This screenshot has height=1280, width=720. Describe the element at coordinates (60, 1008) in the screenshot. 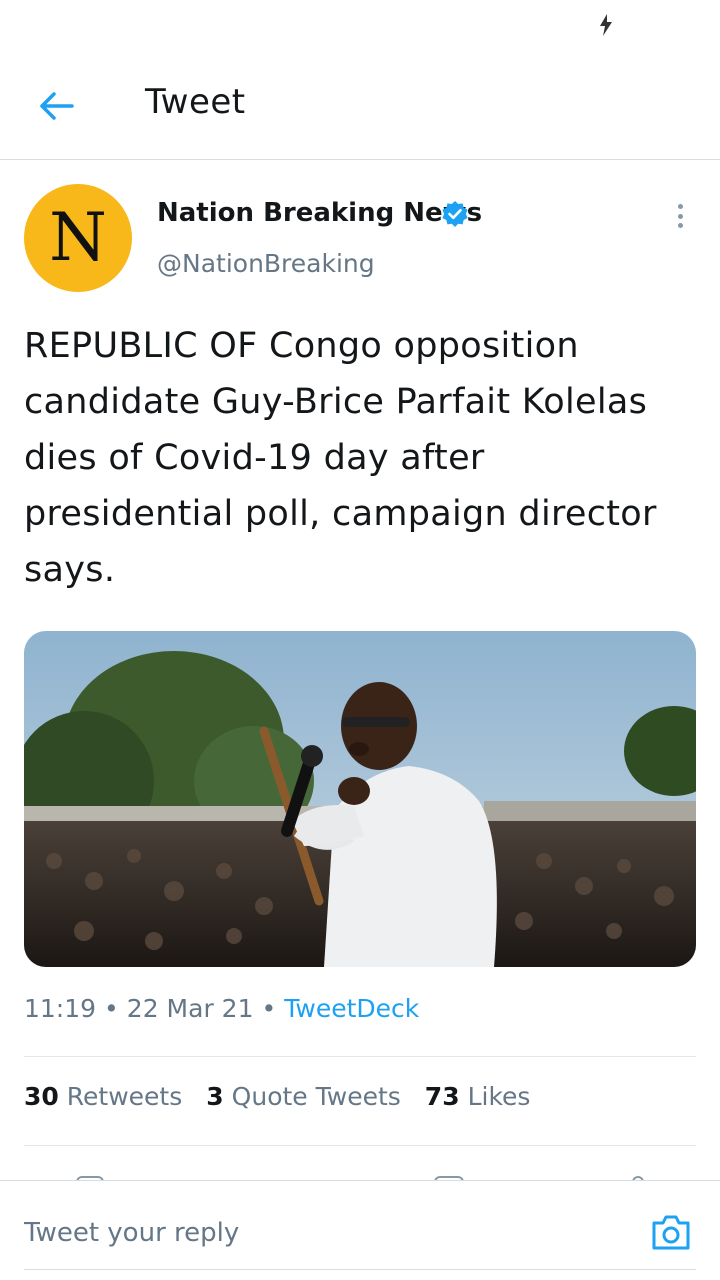

I see `tweet-time: 11:19` at that location.